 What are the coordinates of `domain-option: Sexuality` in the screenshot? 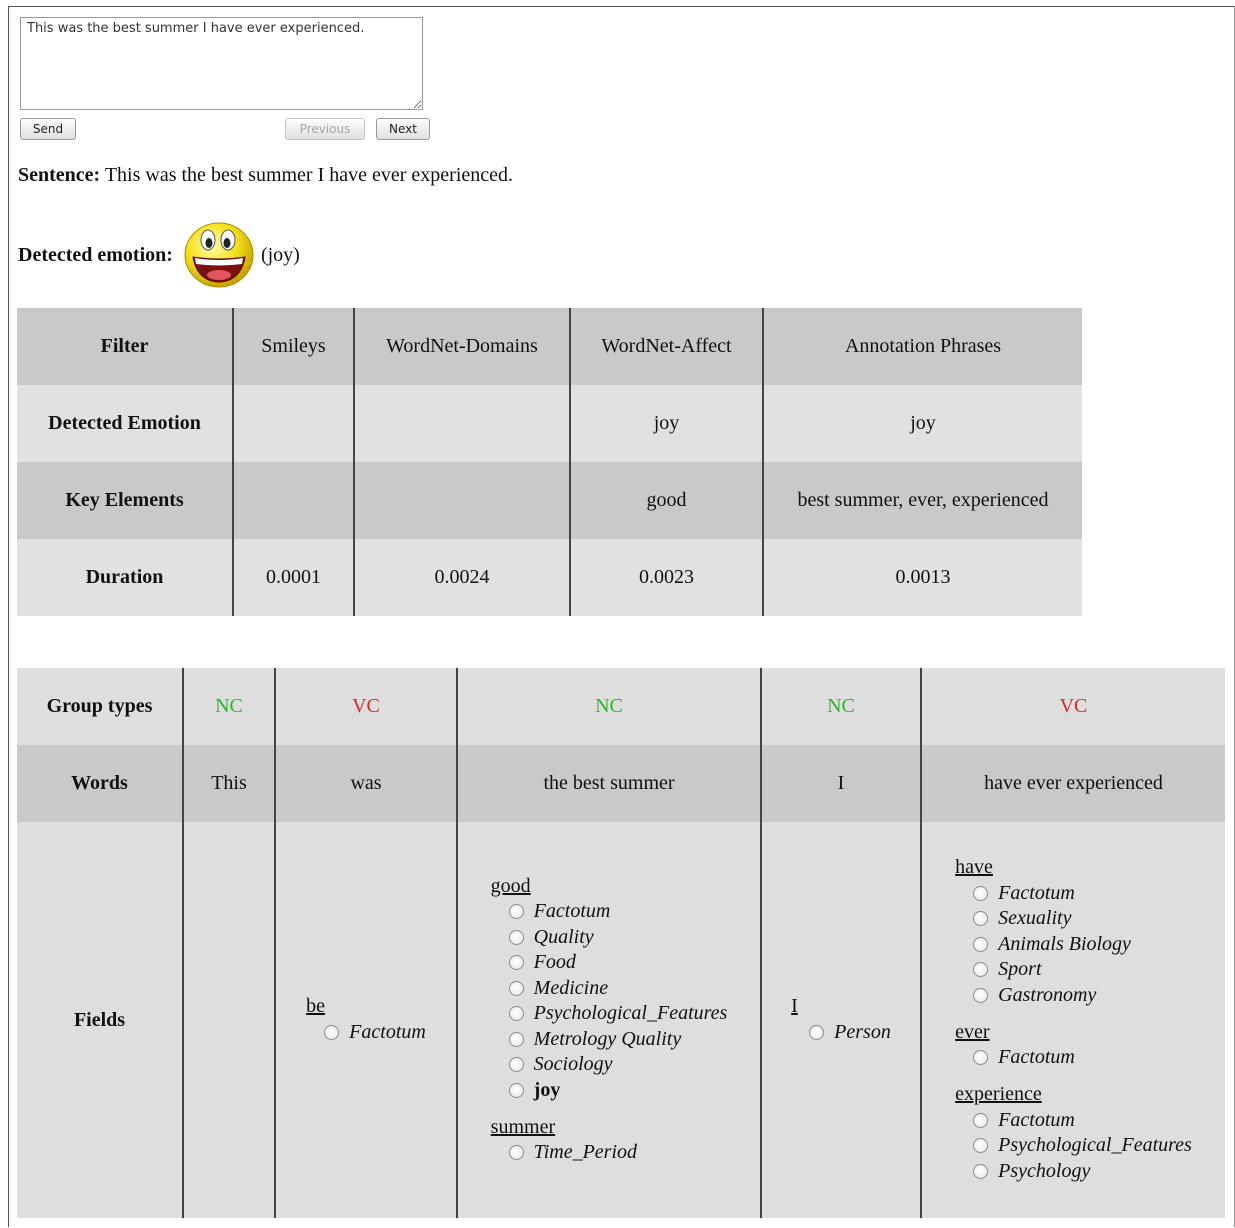 It's located at (1082, 919).